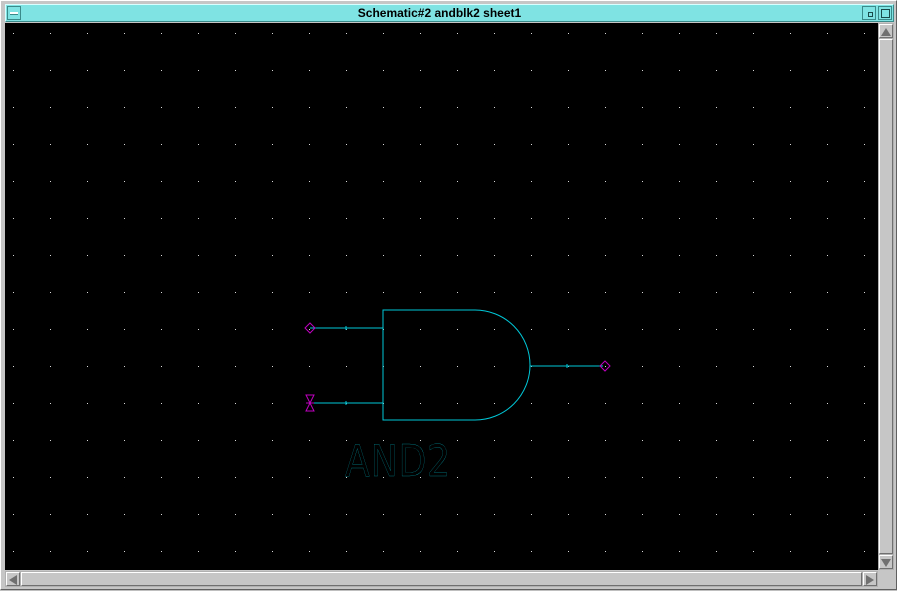 The height and width of the screenshot is (591, 897). I want to click on arrow-right-icon, so click(870, 580).